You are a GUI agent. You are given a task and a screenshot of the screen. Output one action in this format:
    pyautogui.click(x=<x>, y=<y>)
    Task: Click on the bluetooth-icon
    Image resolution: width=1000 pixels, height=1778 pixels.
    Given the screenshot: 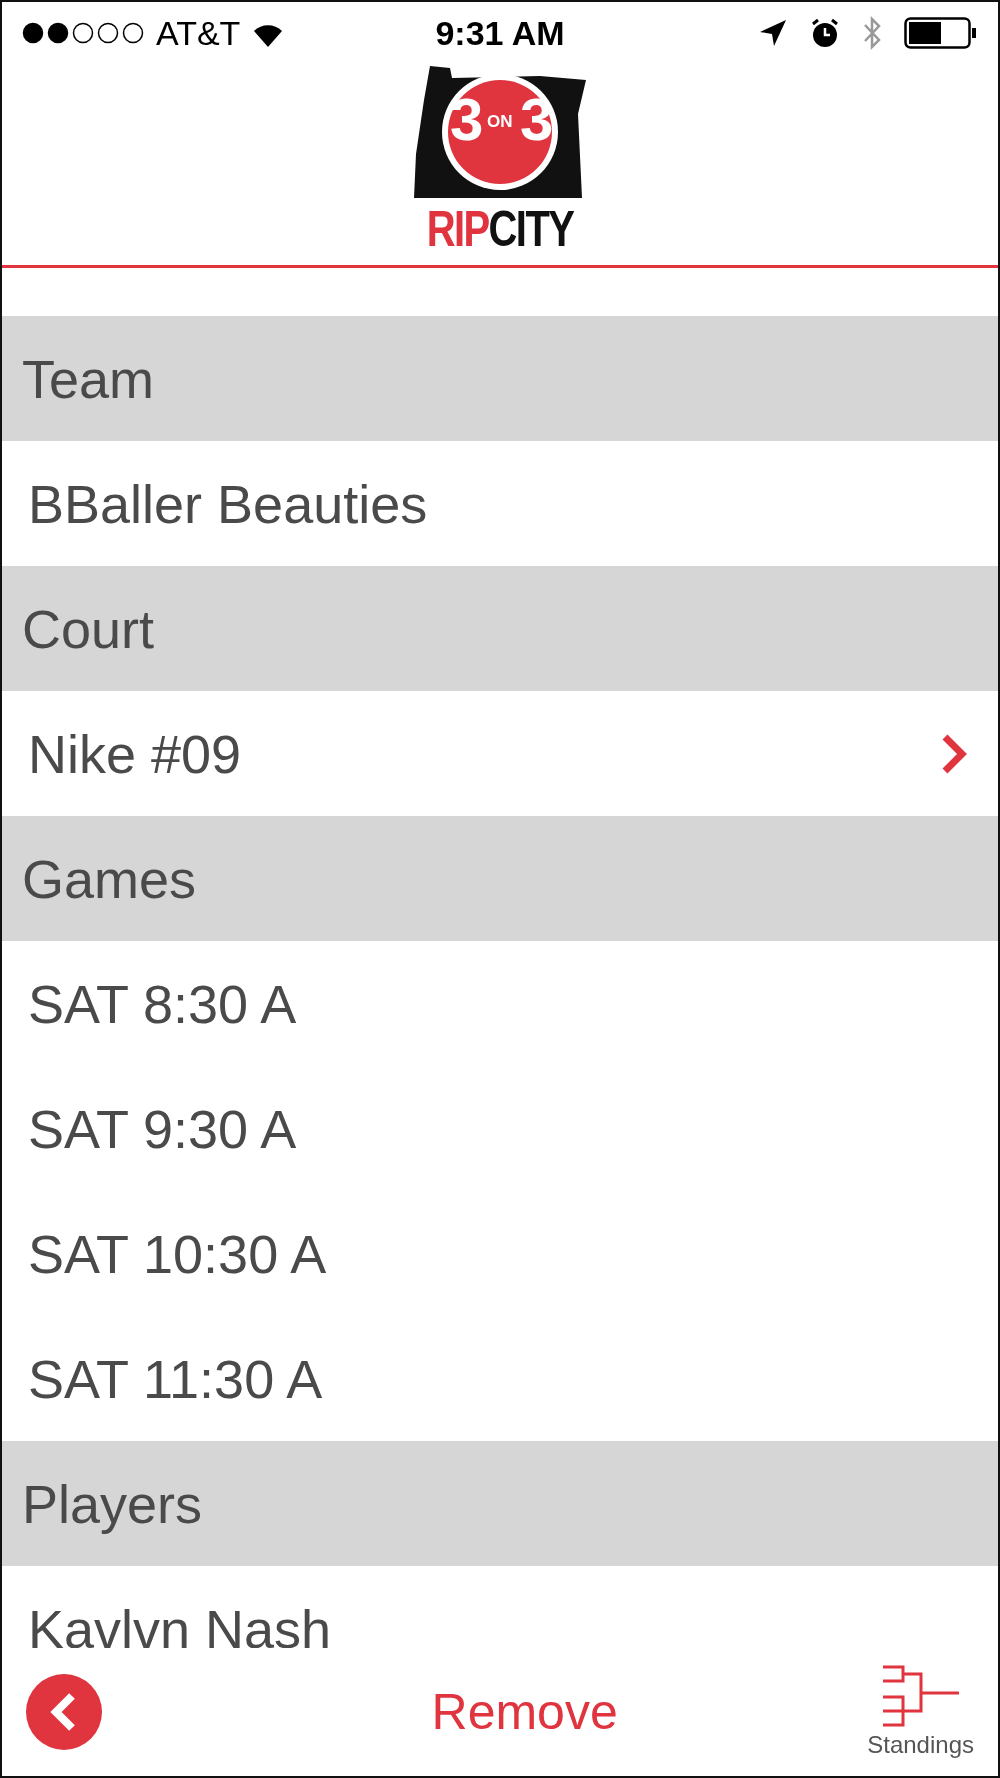 What is the action you would take?
    pyautogui.click(x=872, y=33)
    